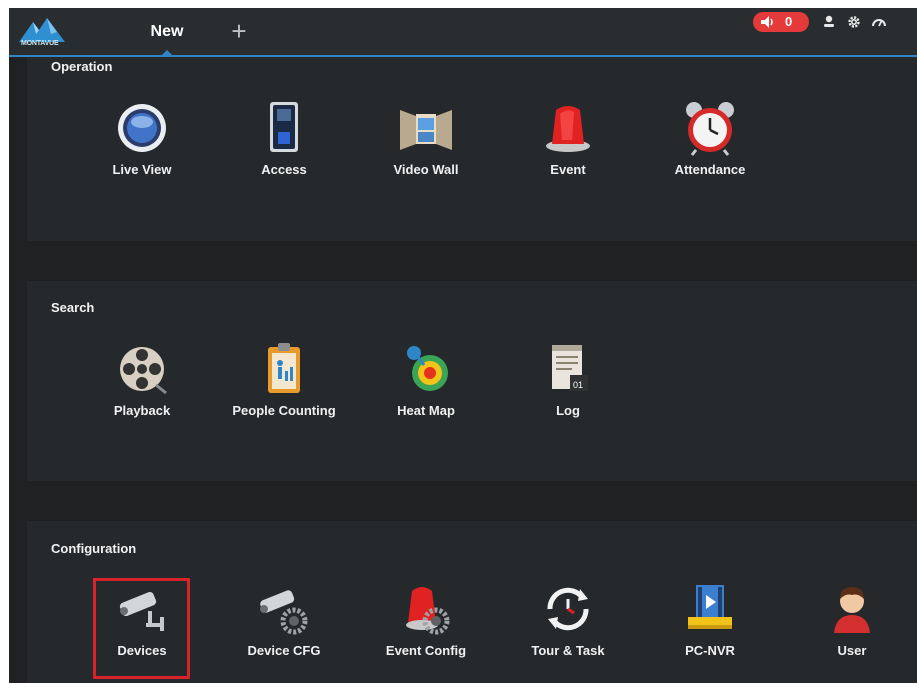 The image size is (917, 683). Describe the element at coordinates (82, 66) in the screenshot. I see `section-title-operation: Operation` at that location.